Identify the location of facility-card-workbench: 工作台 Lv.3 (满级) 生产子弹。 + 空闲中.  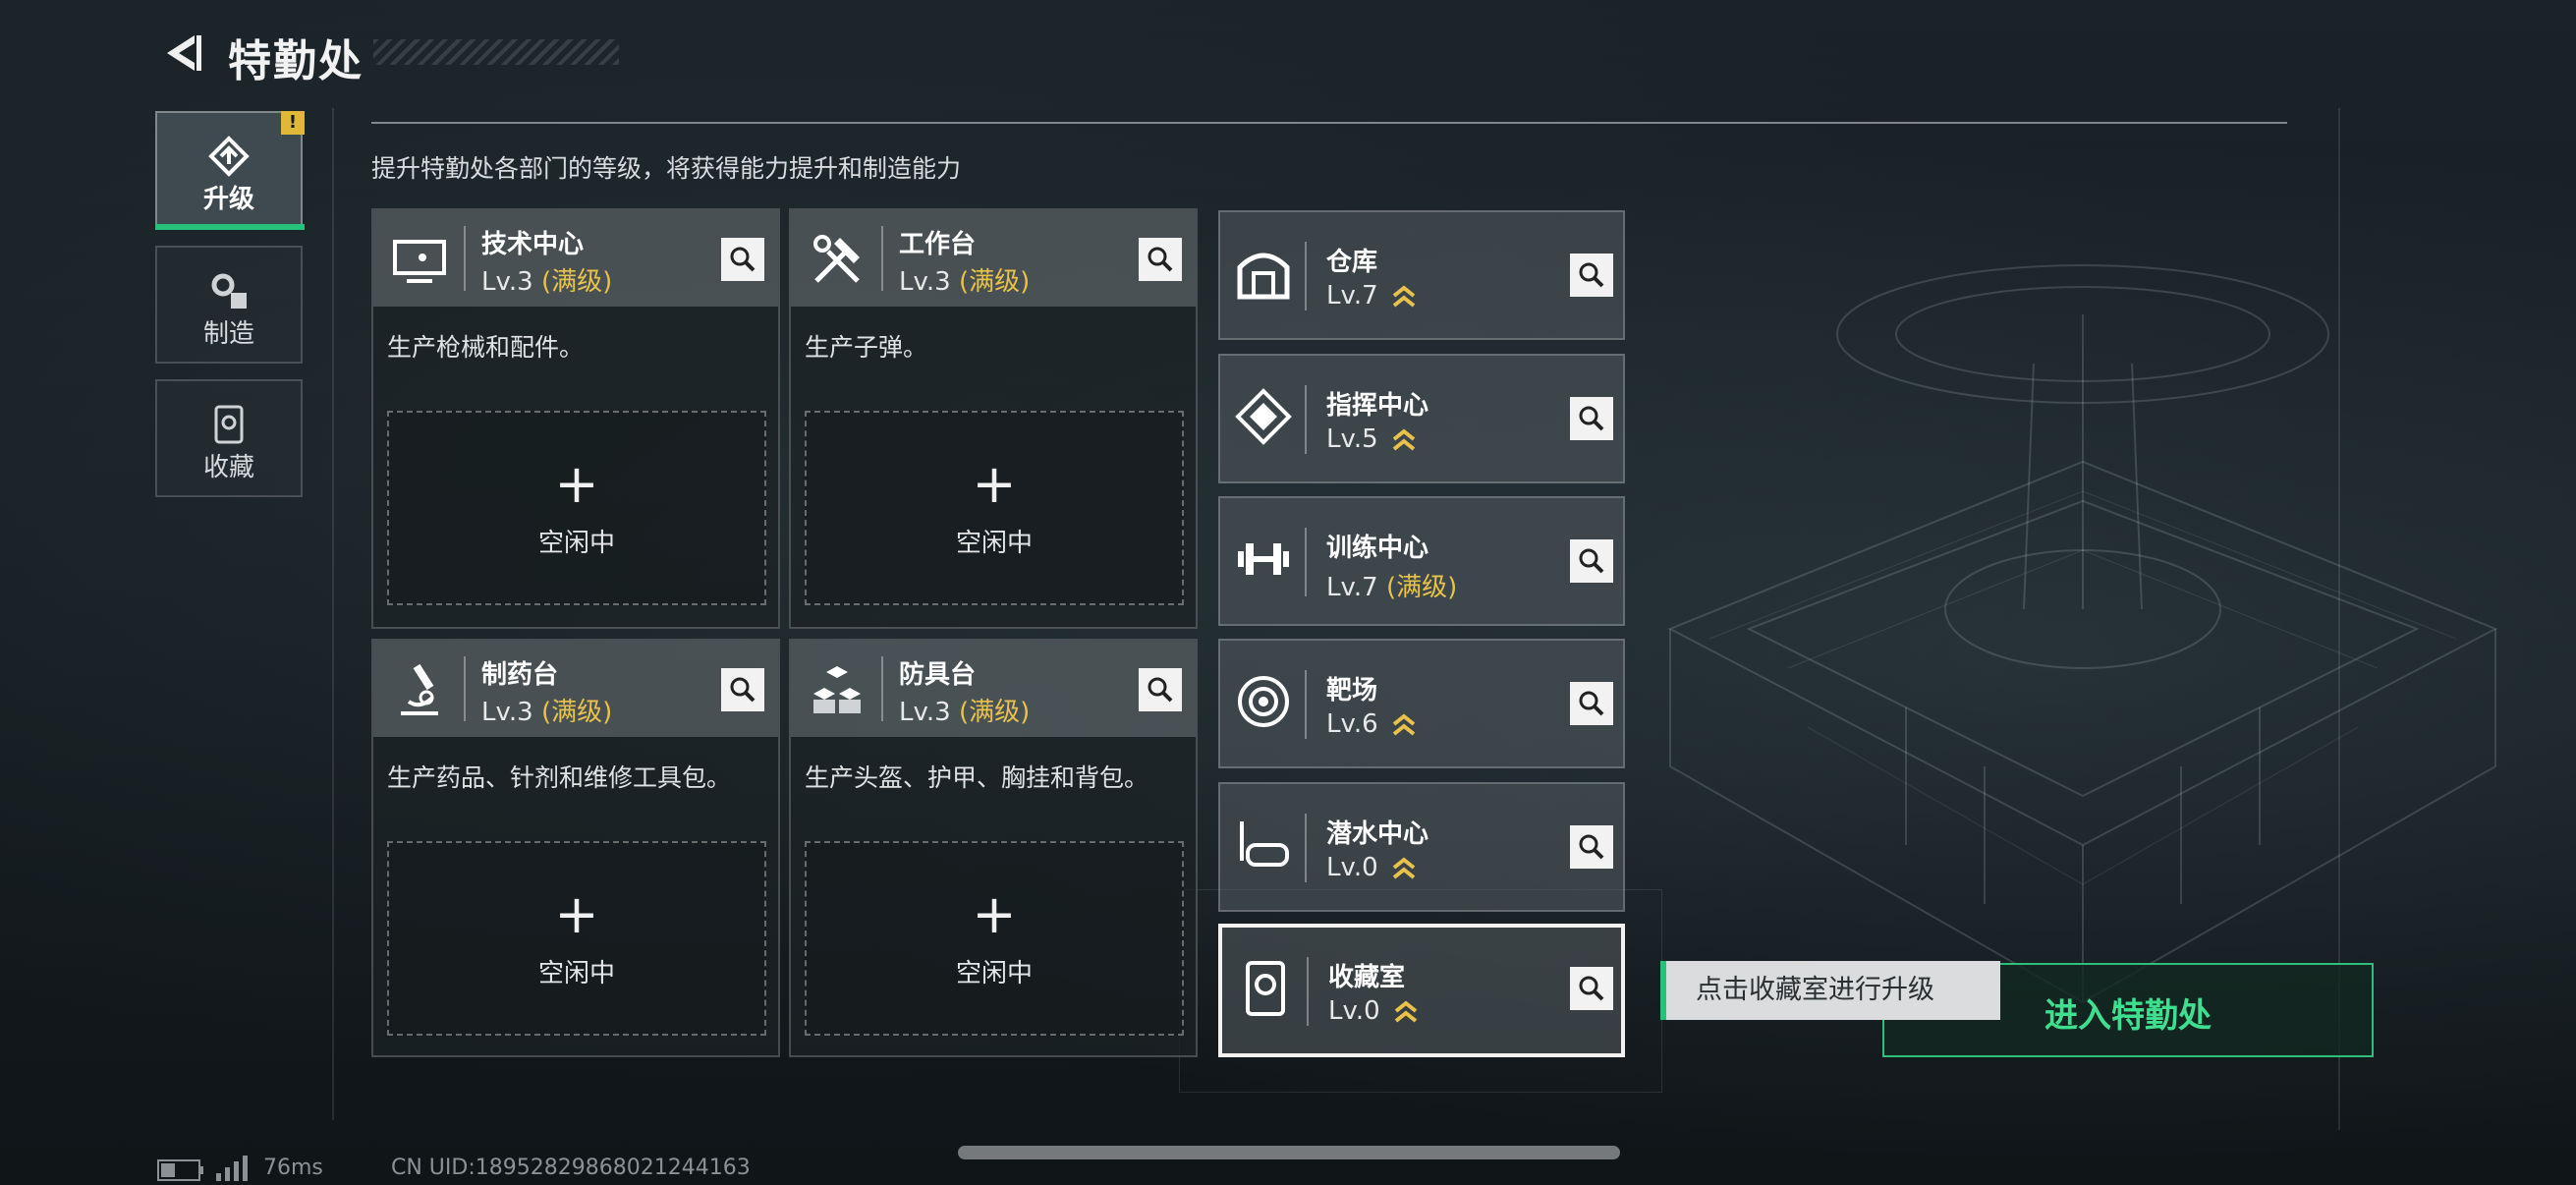
(993, 418).